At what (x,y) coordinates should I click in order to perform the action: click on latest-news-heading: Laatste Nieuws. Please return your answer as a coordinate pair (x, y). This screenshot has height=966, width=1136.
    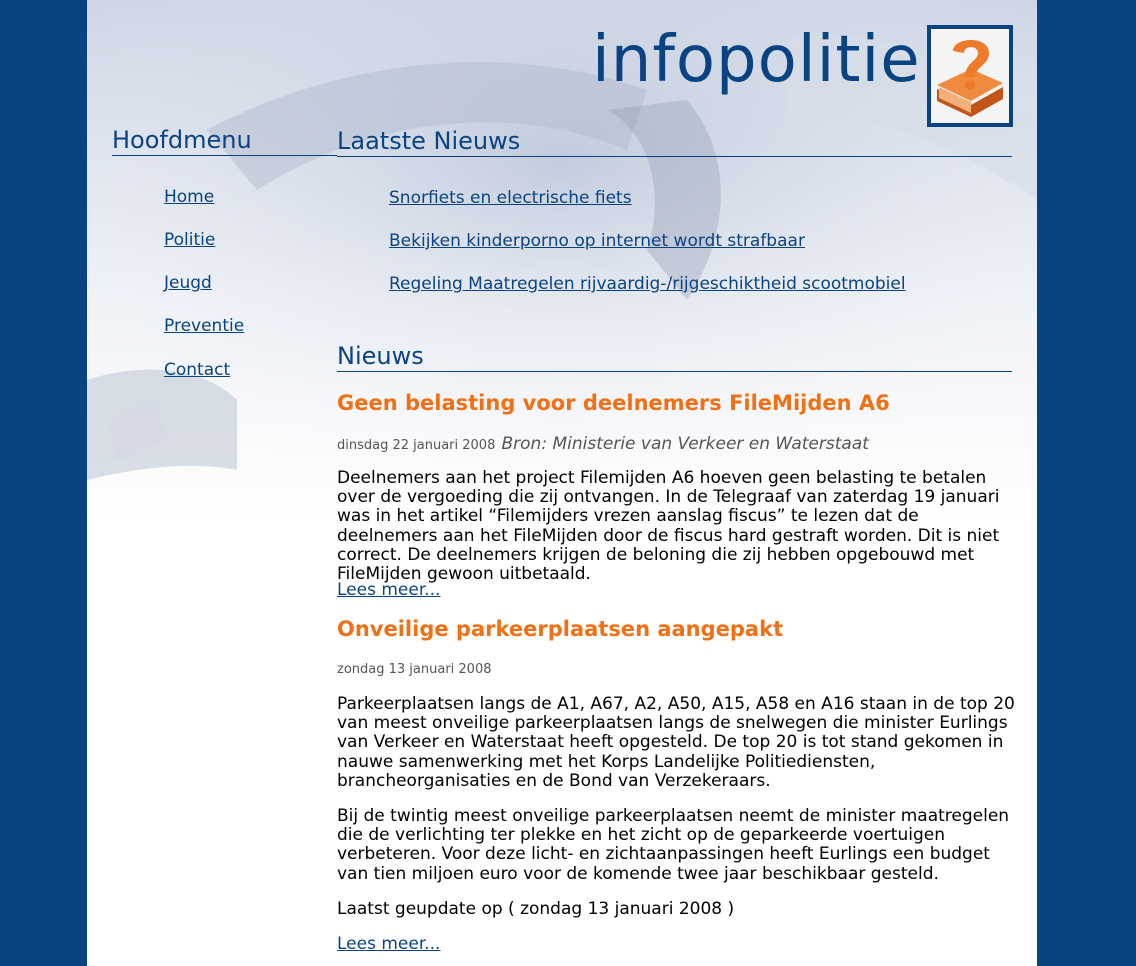
    Looking at the image, I should click on (674, 143).